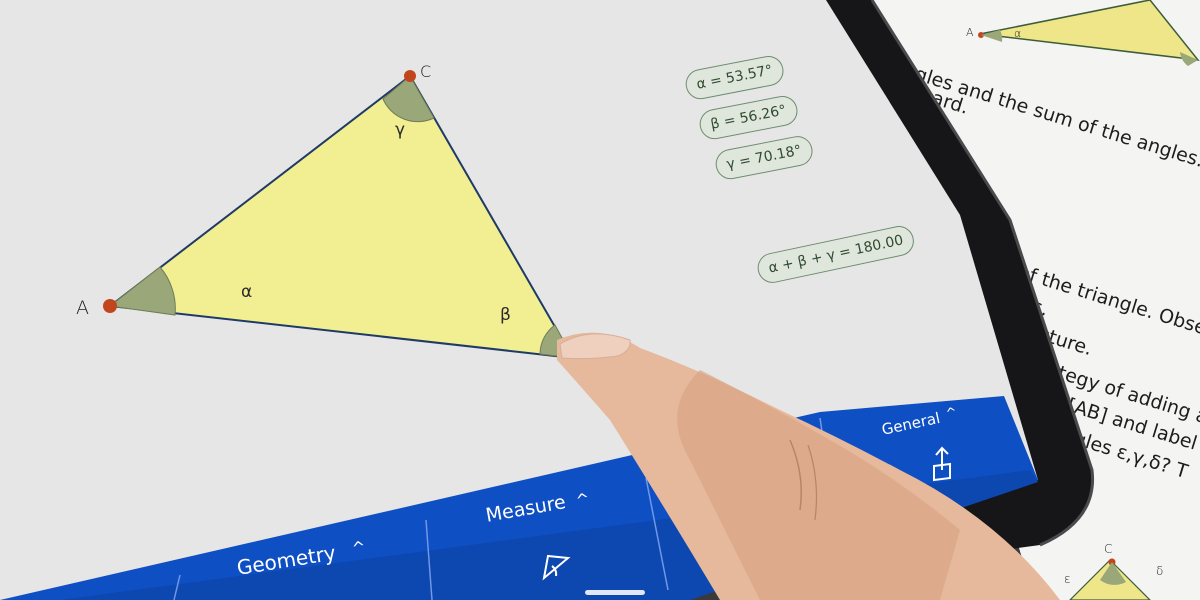  I want to click on point-a, so click(110, 306).